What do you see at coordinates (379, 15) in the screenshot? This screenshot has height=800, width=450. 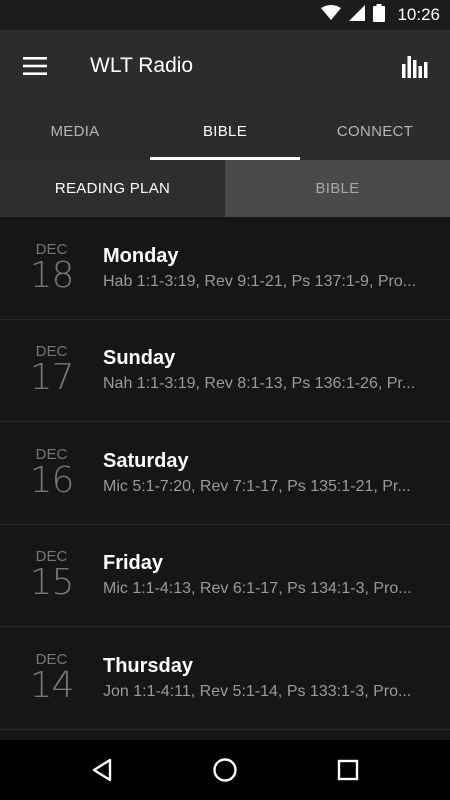 I see `battery-icon` at bounding box center [379, 15].